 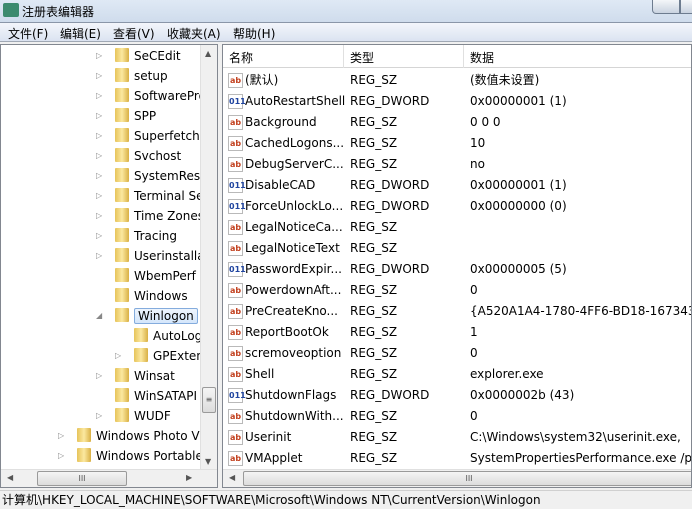 What do you see at coordinates (362, 57) in the screenshot?
I see `column-header-type: 类型` at bounding box center [362, 57].